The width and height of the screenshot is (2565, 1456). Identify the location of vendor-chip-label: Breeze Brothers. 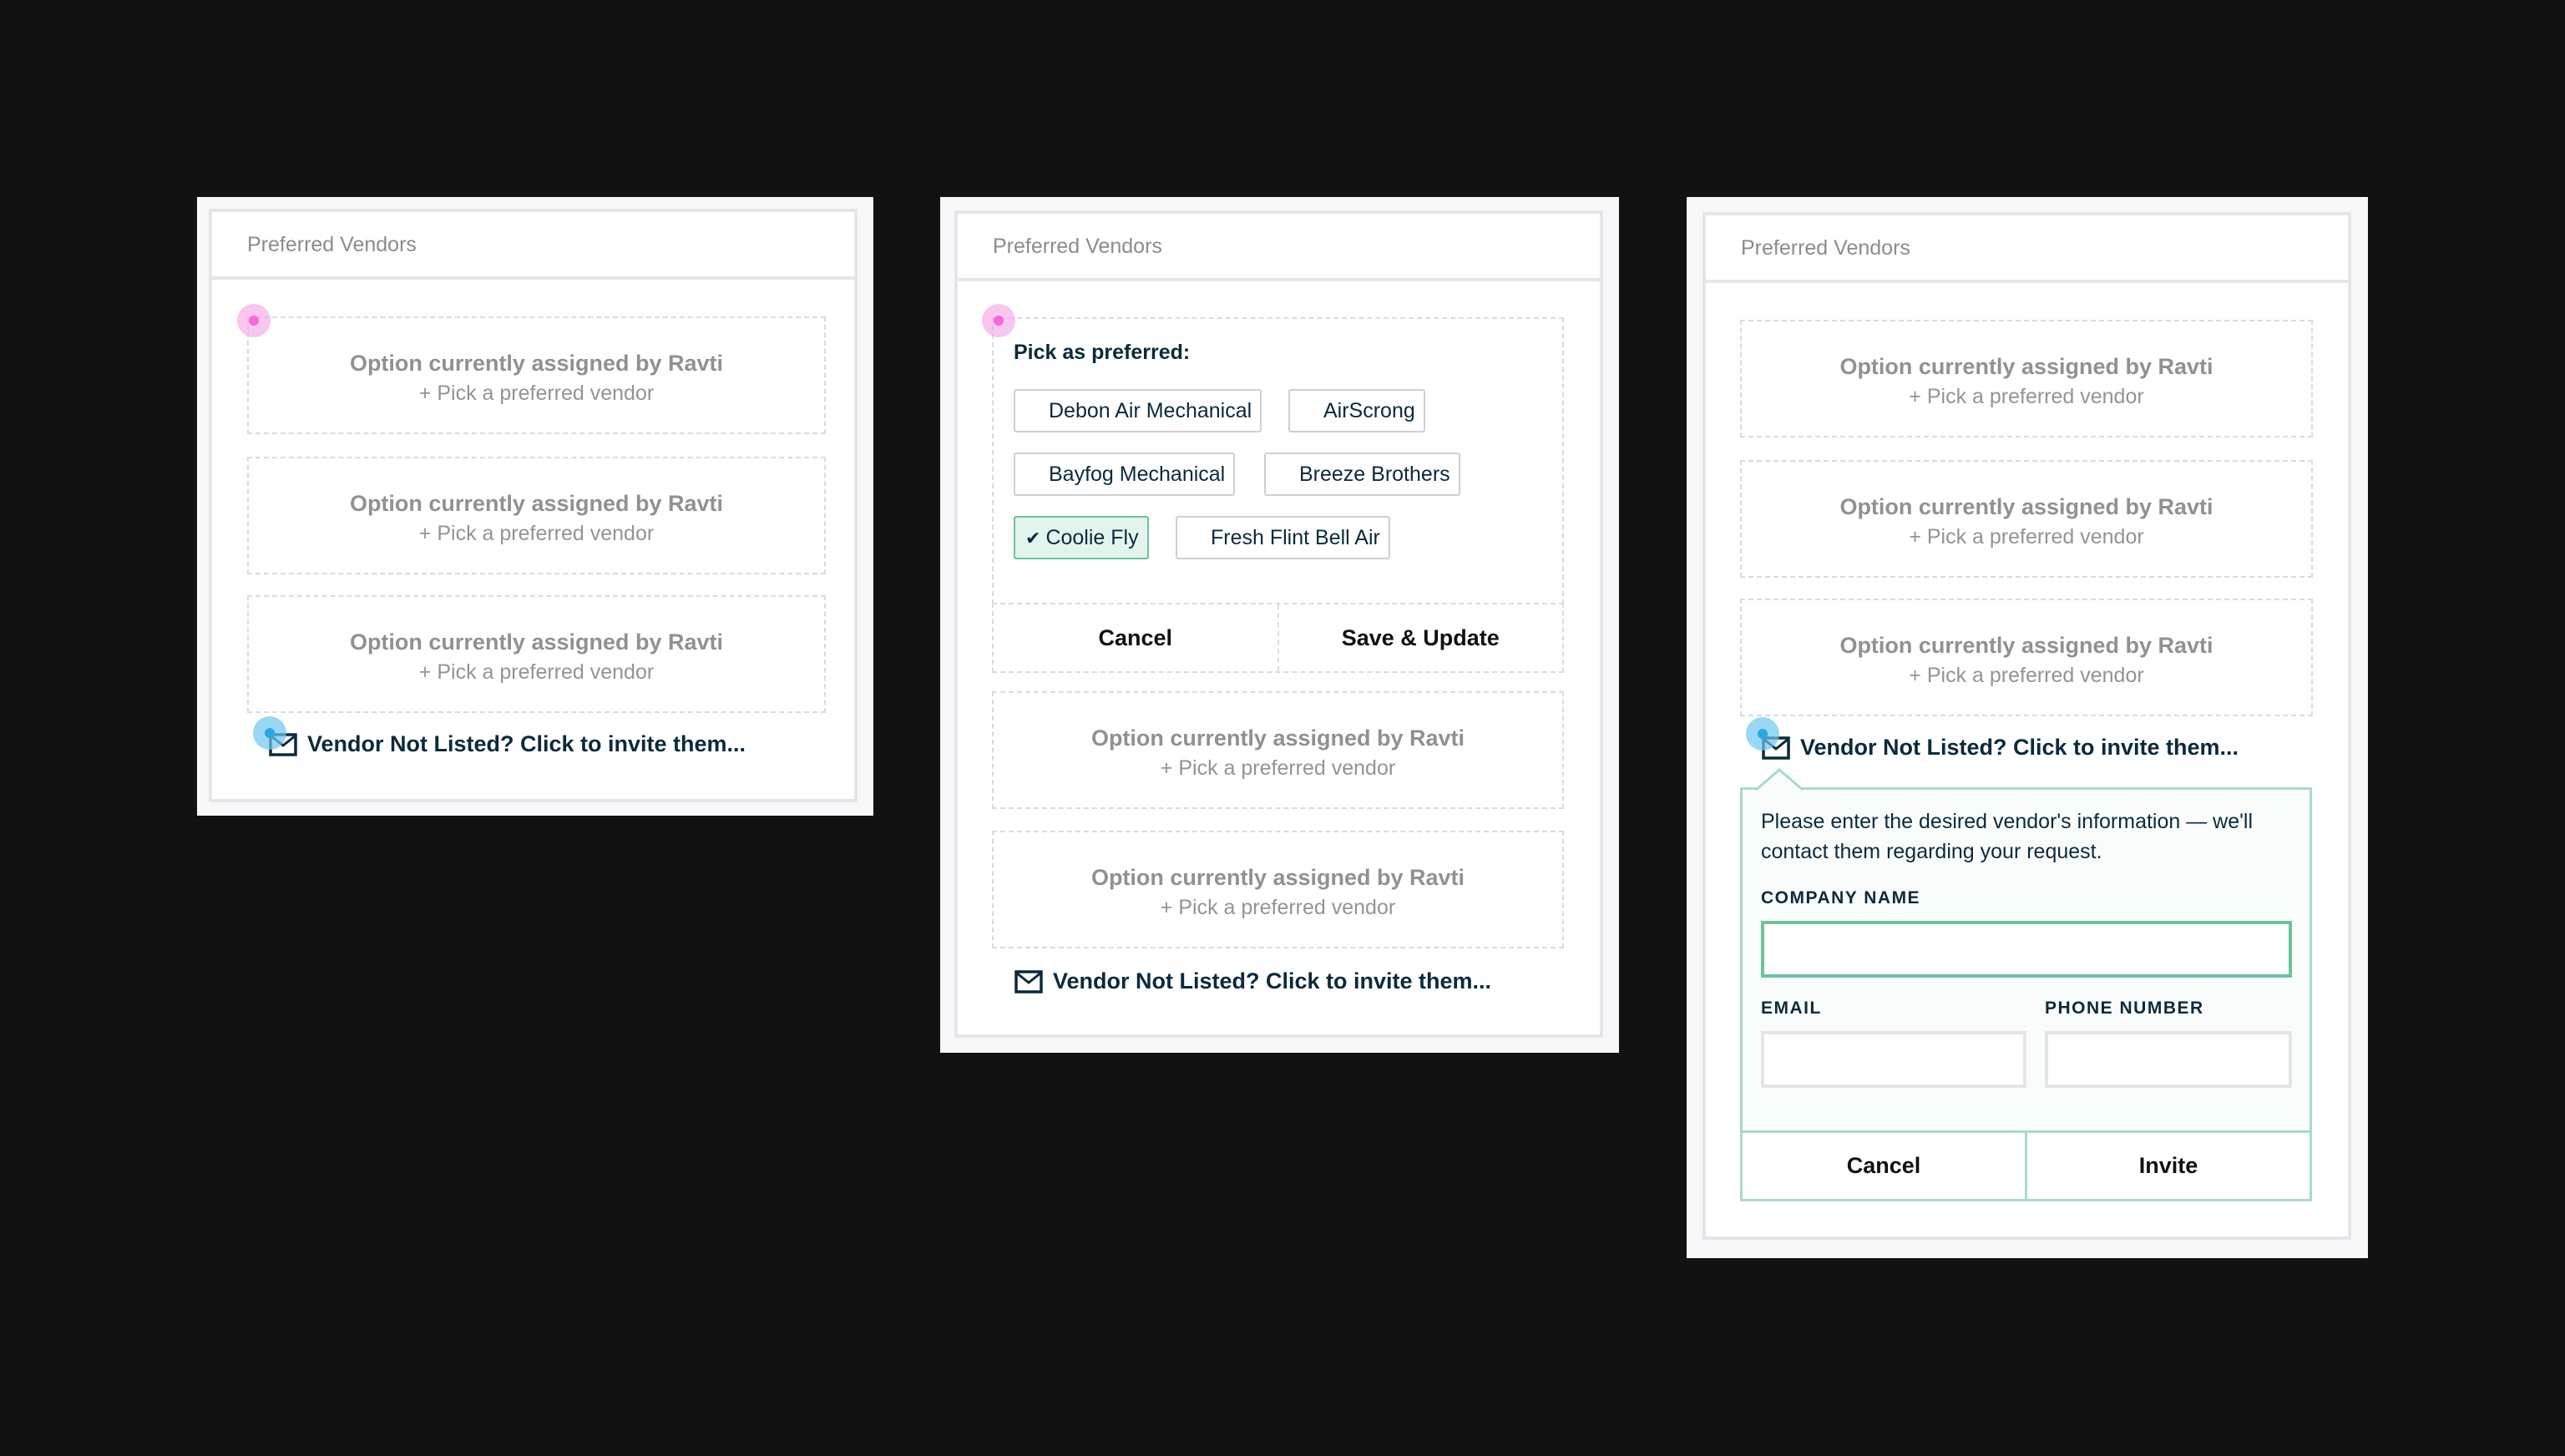
(1374, 474).